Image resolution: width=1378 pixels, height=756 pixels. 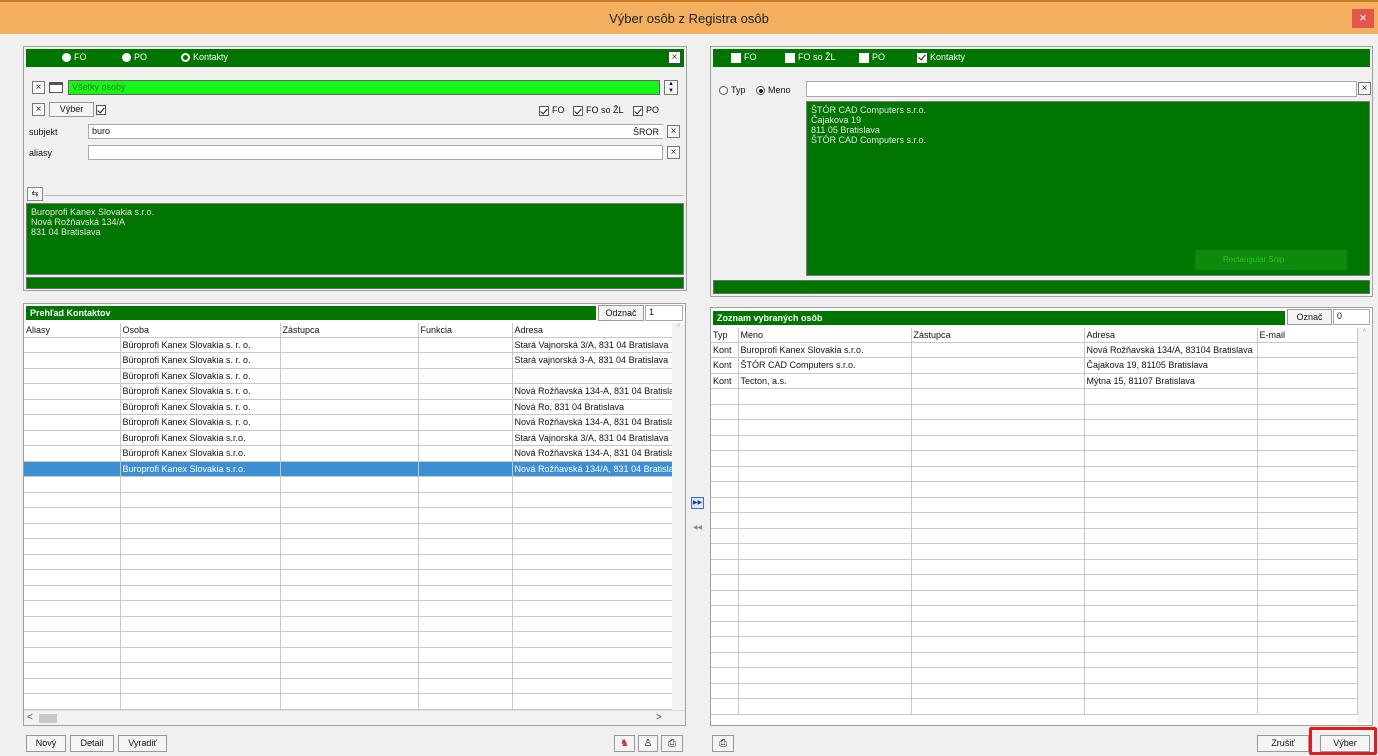 I want to click on odznac-button: Odznač, so click(x=621, y=313).